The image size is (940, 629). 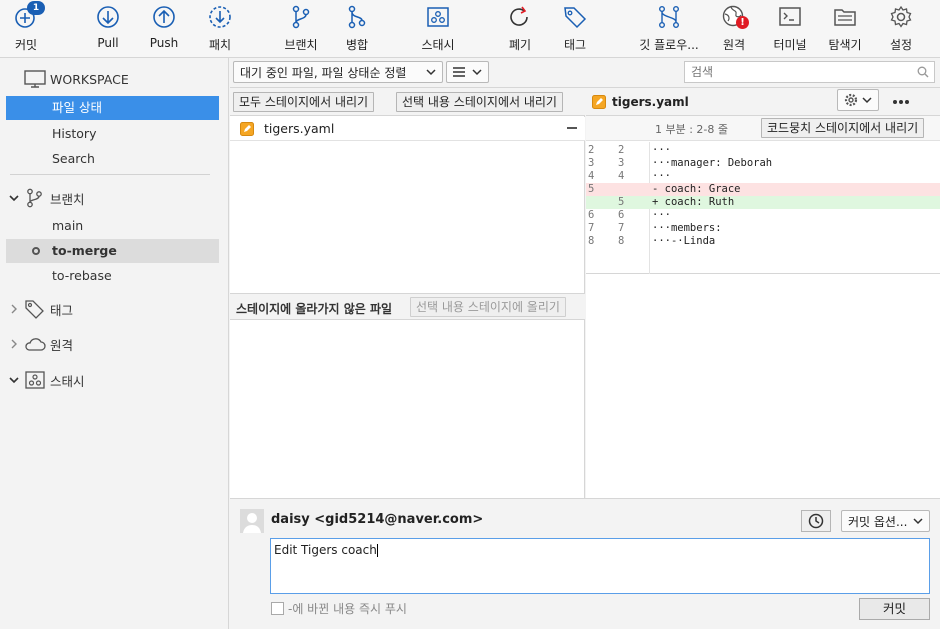 I want to click on commit-button: 커밋, so click(x=894, y=609).